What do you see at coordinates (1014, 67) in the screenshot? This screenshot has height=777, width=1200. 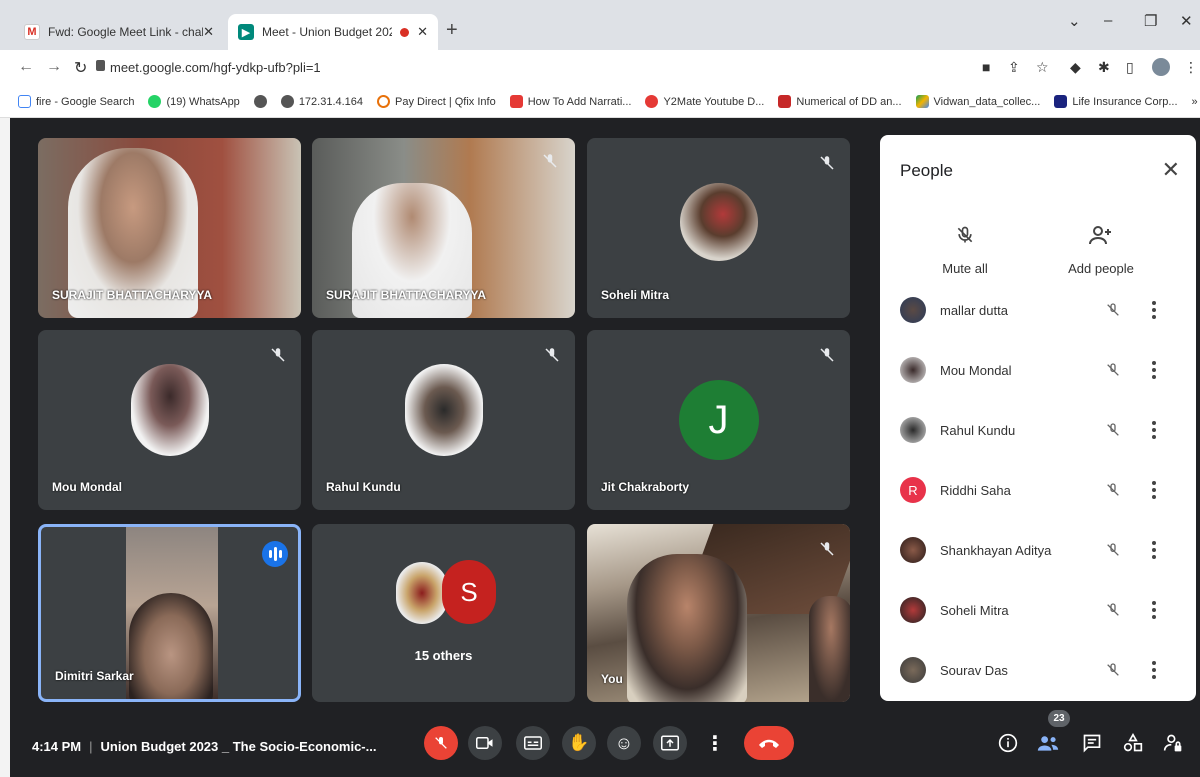 I see `share-icon: ⇪` at bounding box center [1014, 67].